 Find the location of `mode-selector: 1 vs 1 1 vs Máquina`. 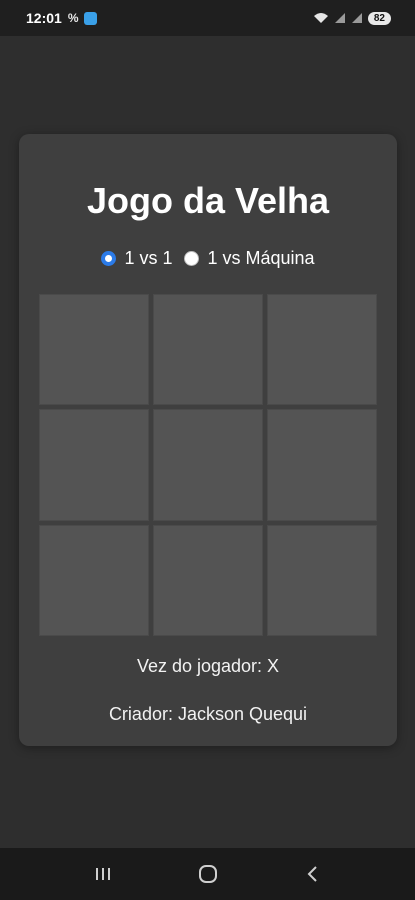

mode-selector: 1 vs 1 1 vs Máquina is located at coordinates (208, 258).